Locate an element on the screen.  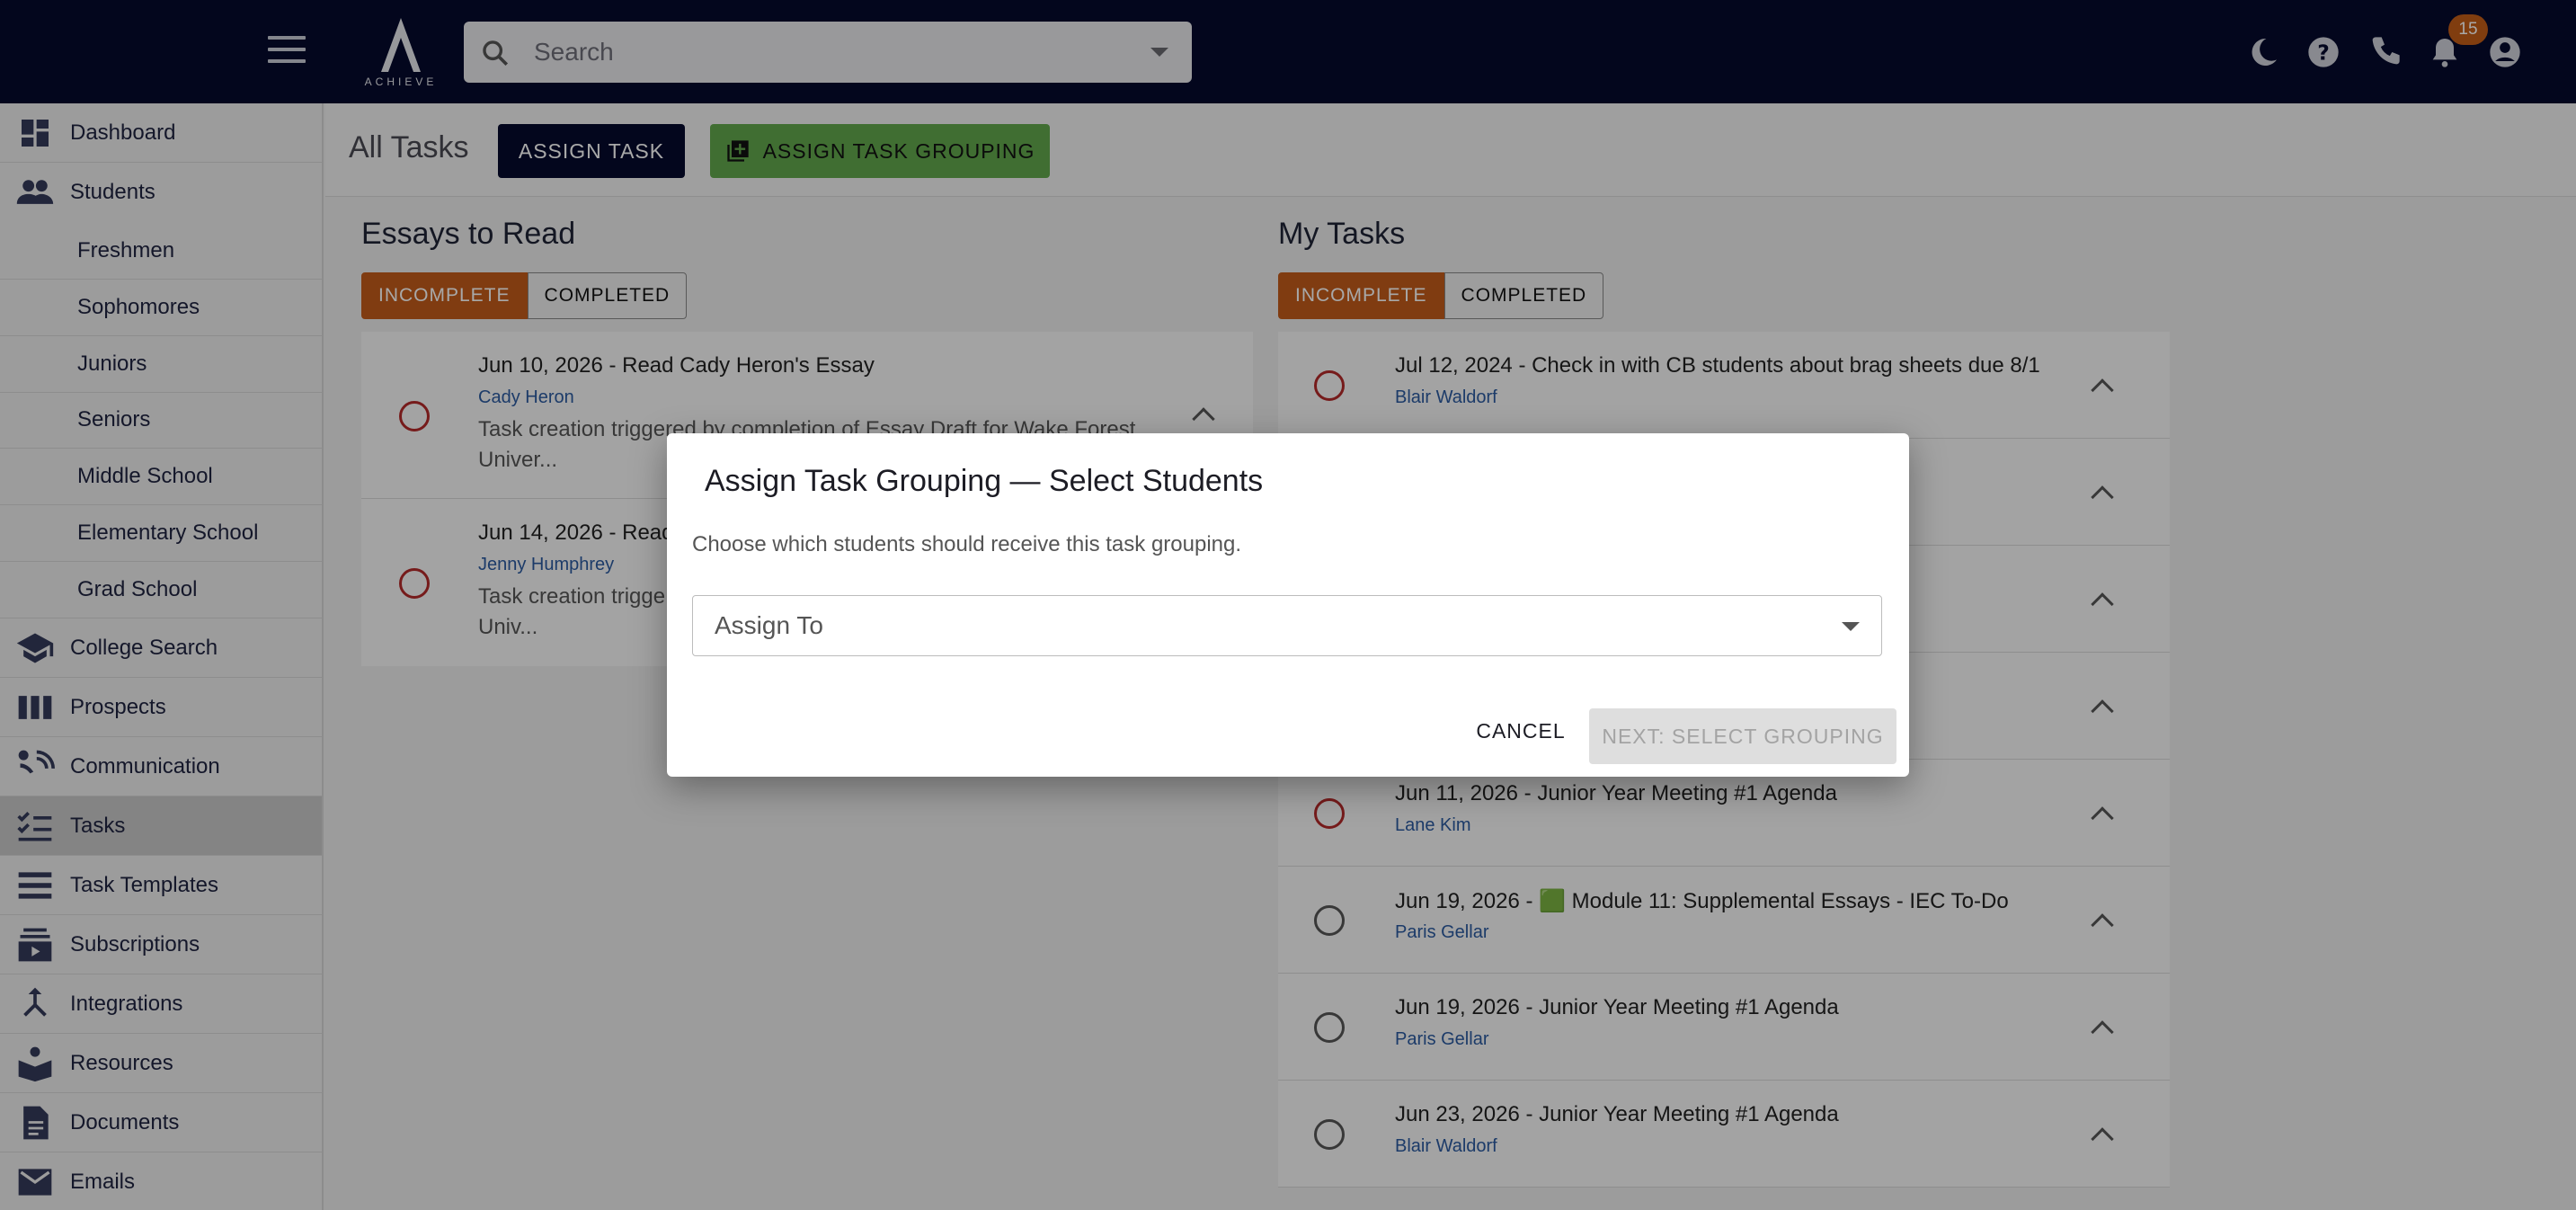
cancel-button: CANCEL is located at coordinates (1521, 730).